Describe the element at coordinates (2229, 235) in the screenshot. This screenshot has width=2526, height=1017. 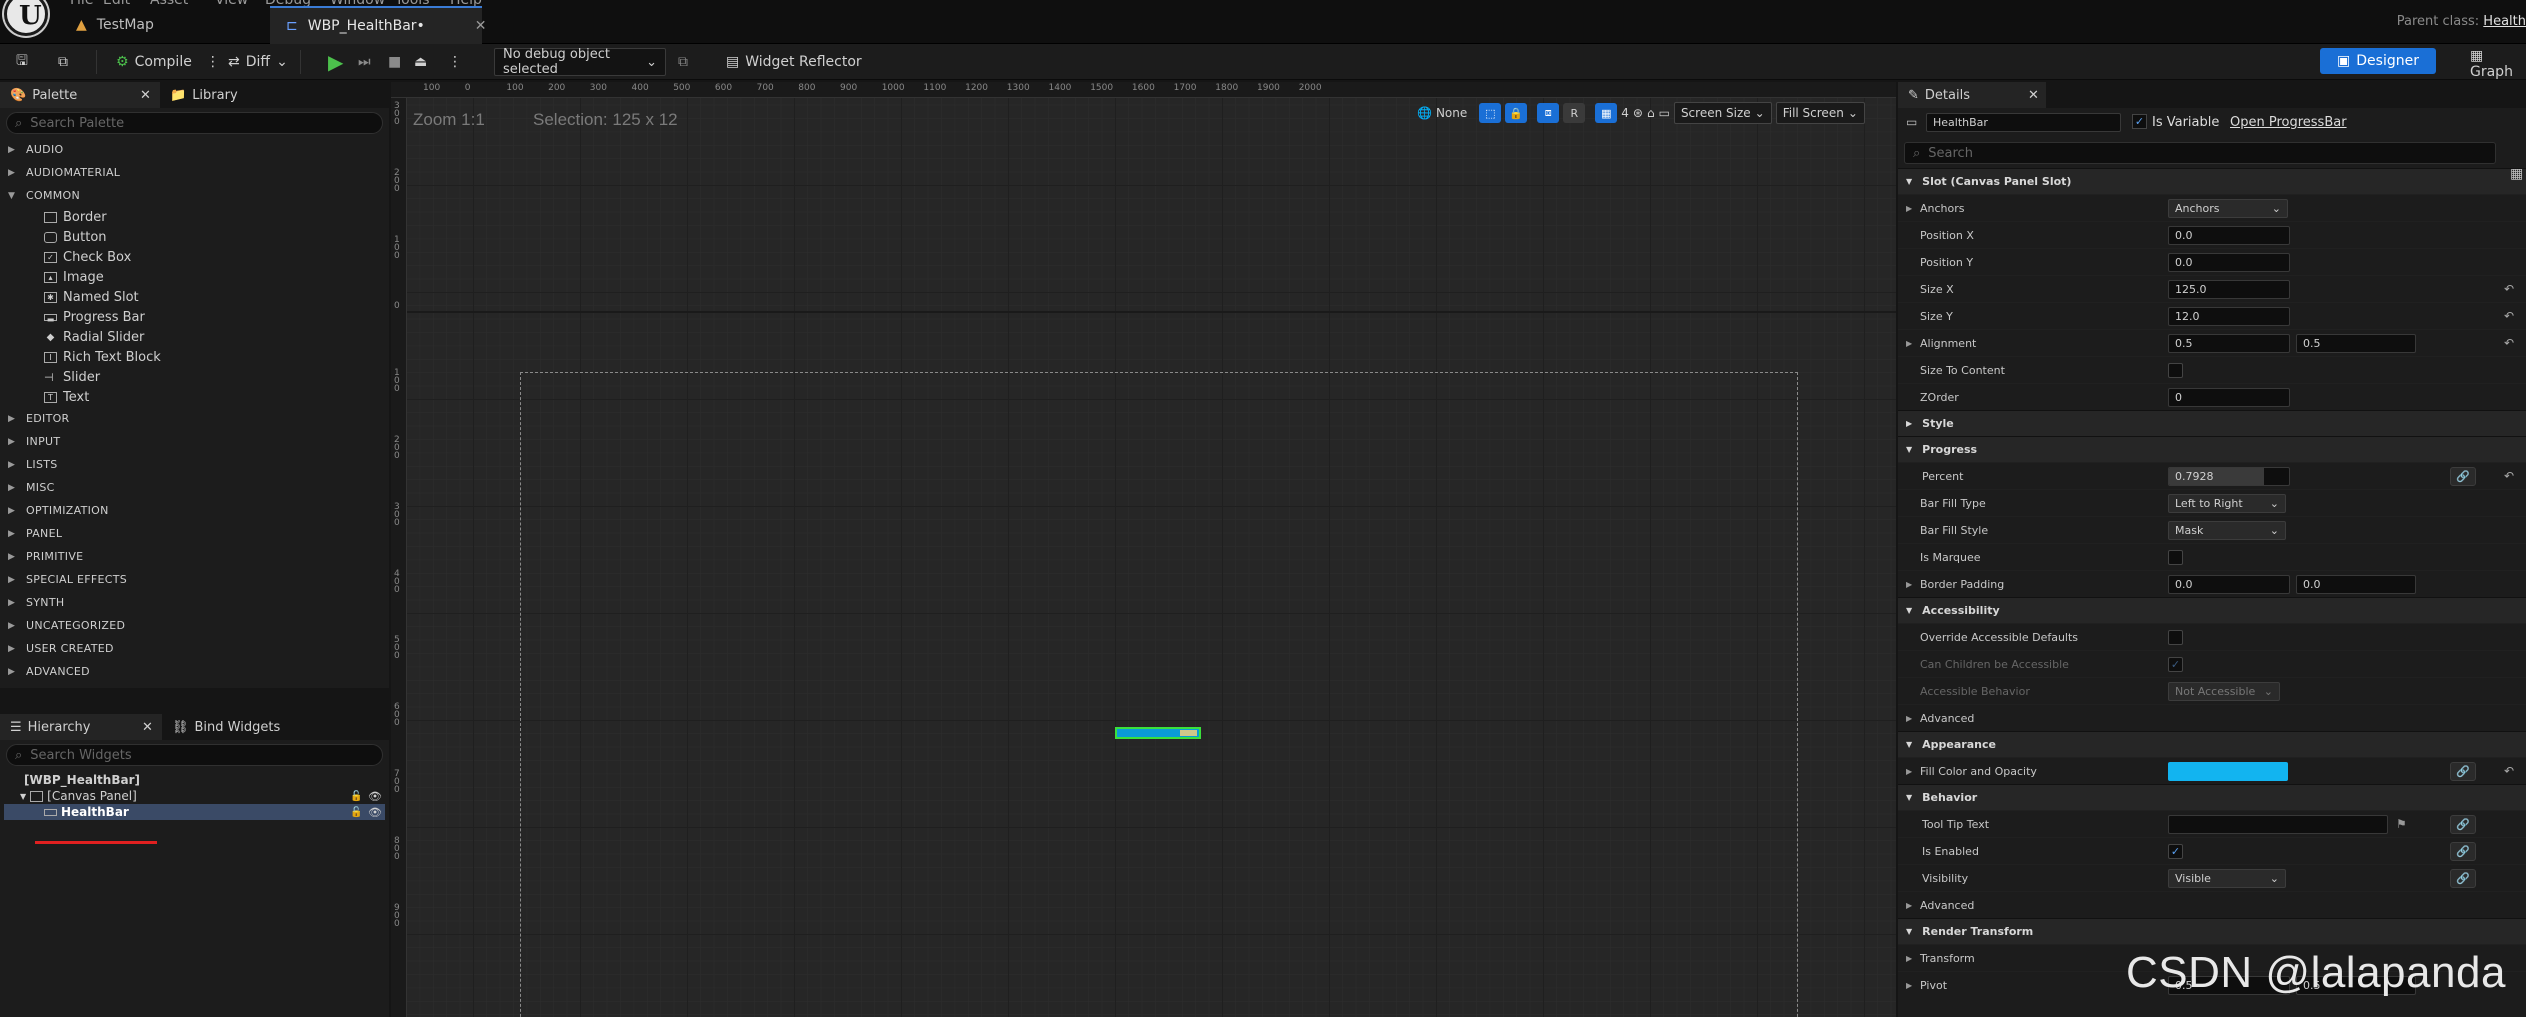
I see `position-x-input: 0.0` at that location.